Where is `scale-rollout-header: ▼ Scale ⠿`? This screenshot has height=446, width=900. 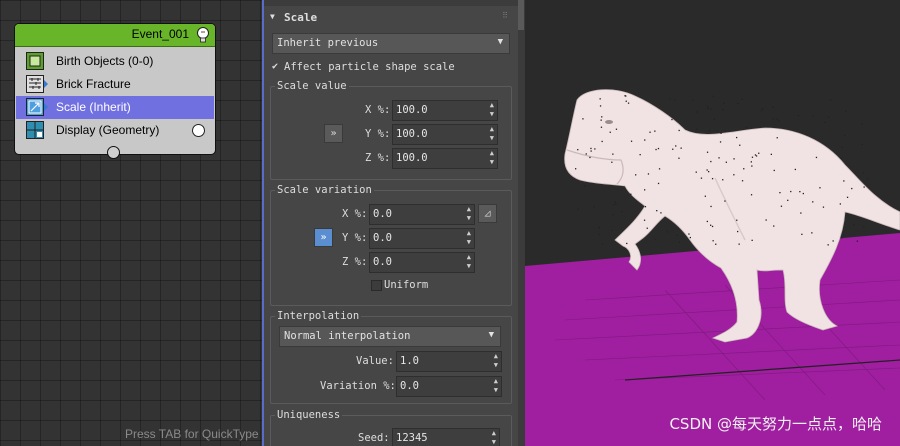 scale-rollout-header: ▼ Scale ⠿ is located at coordinates (391, 19).